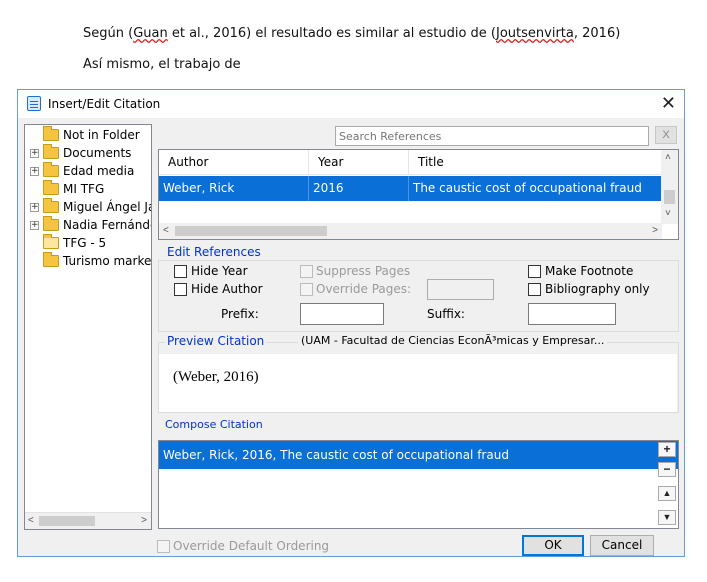 Image resolution: width=707 pixels, height=582 pixels. I want to click on bibliography-only-label: Bibliography only, so click(597, 289).